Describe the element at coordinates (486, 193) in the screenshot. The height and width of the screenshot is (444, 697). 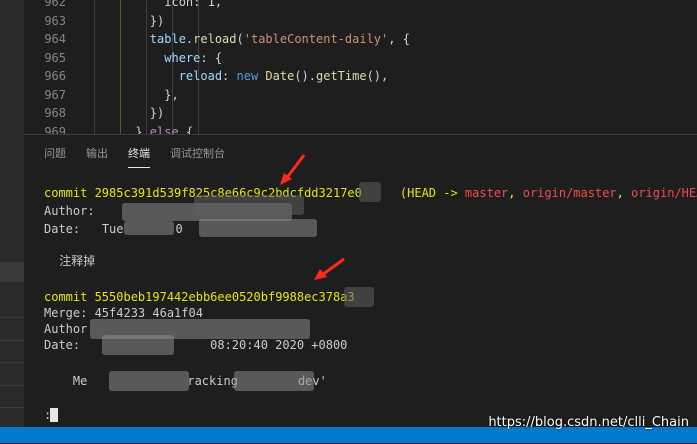
I see `branch-master: master` at that location.